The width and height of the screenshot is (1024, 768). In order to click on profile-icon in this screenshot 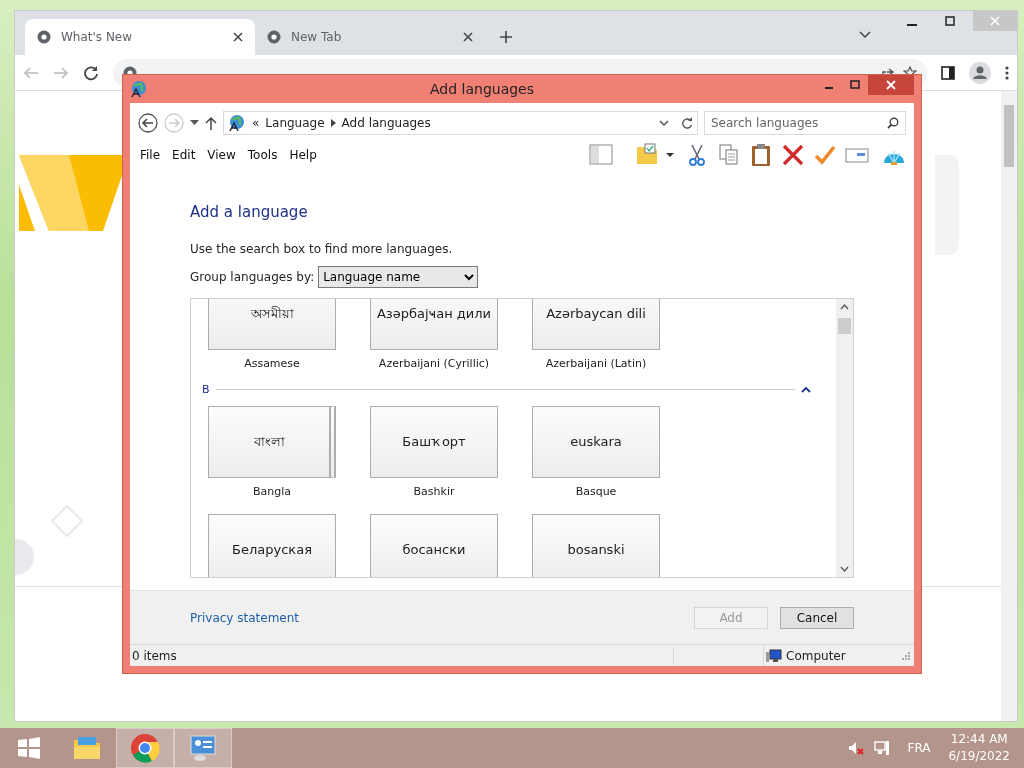, I will do `click(980, 72)`.